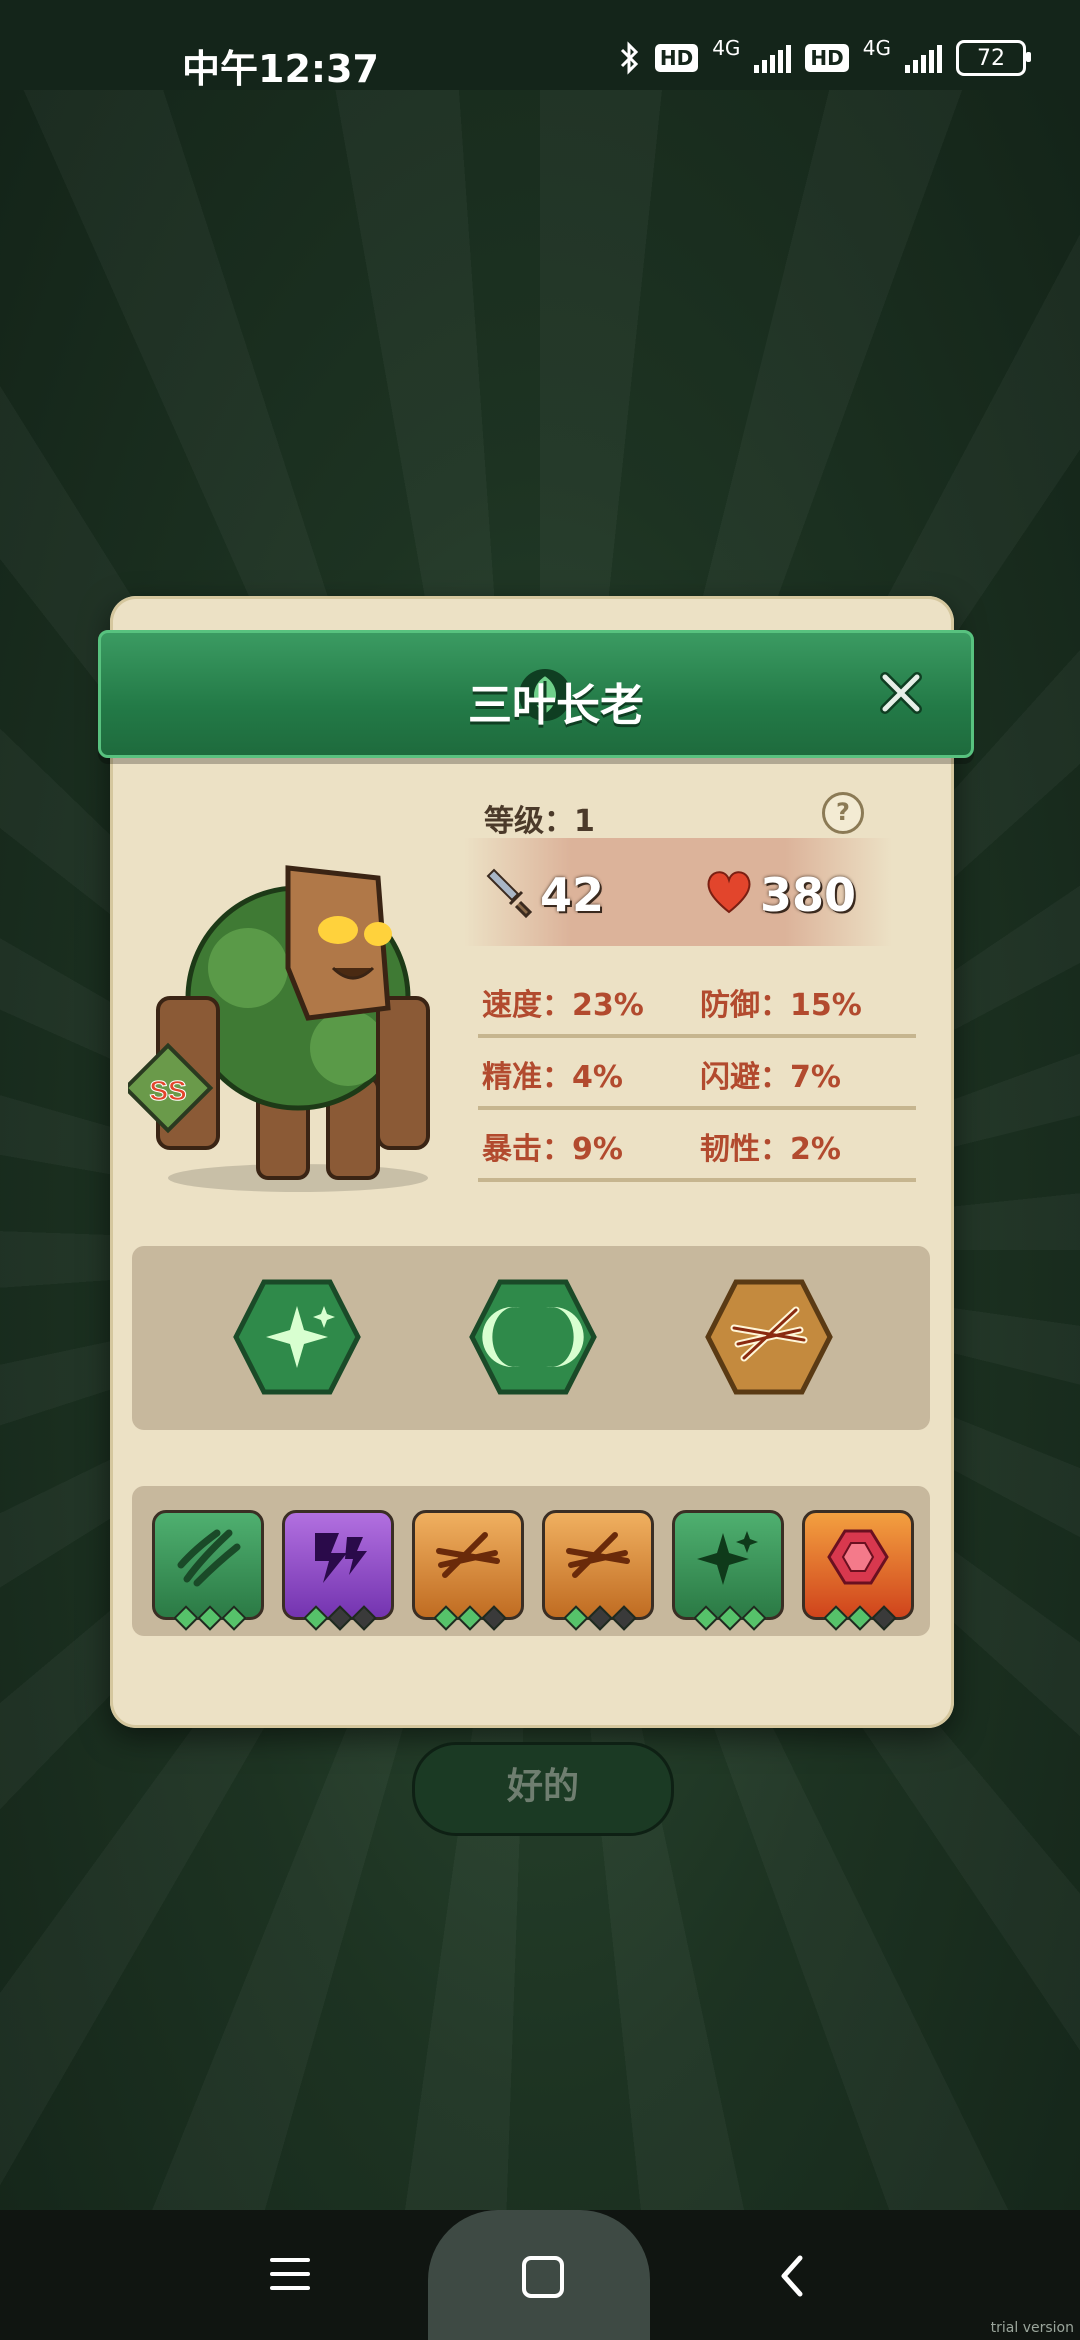 The image size is (1080, 2340). What do you see at coordinates (773, 58) in the screenshot?
I see `signal-icon` at bounding box center [773, 58].